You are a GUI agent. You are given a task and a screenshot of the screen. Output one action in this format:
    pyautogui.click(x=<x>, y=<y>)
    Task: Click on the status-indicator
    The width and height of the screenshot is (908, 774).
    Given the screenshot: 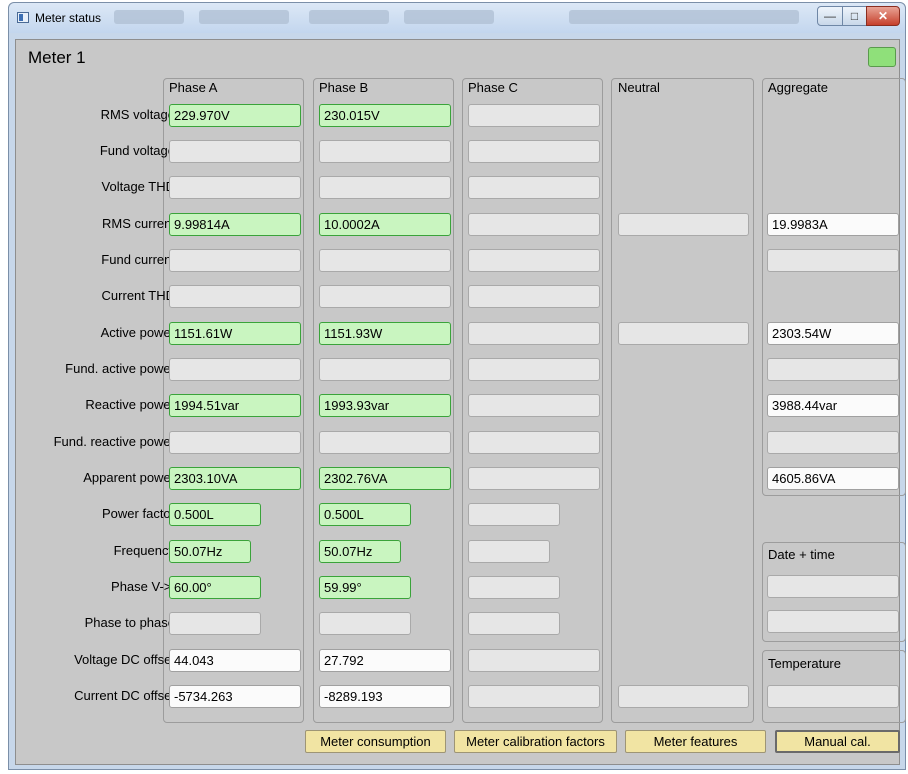 What is the action you would take?
    pyautogui.click(x=882, y=57)
    